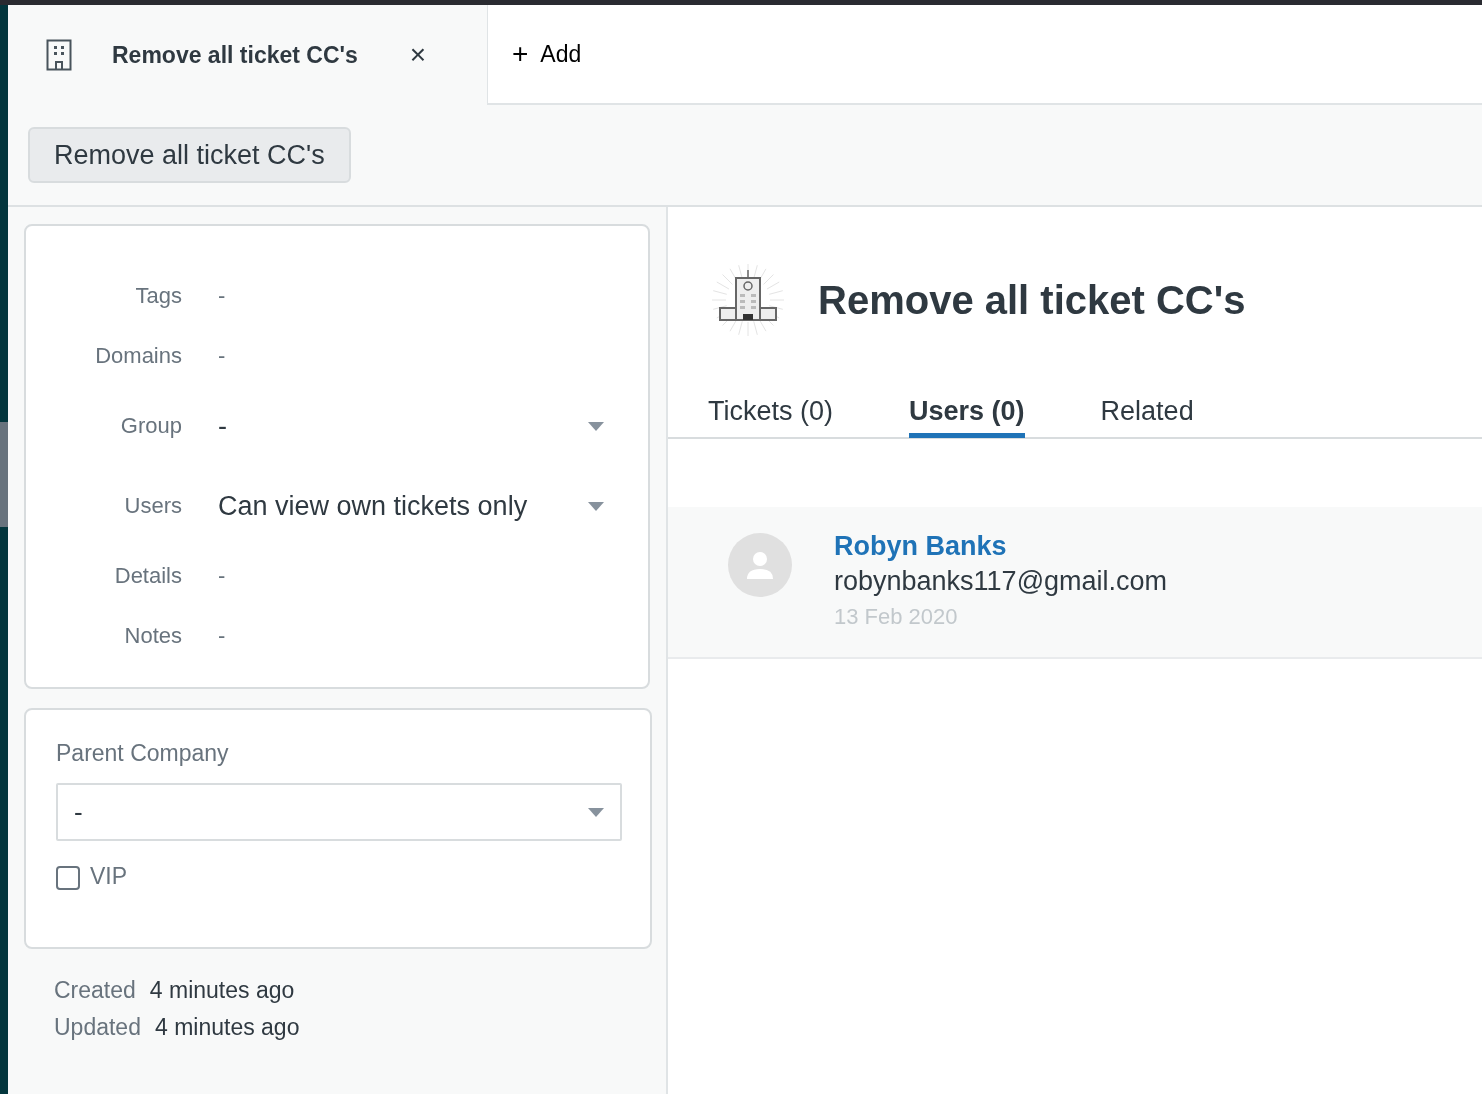  Describe the element at coordinates (143, 753) in the screenshot. I see `field-label: Parent Company` at that location.